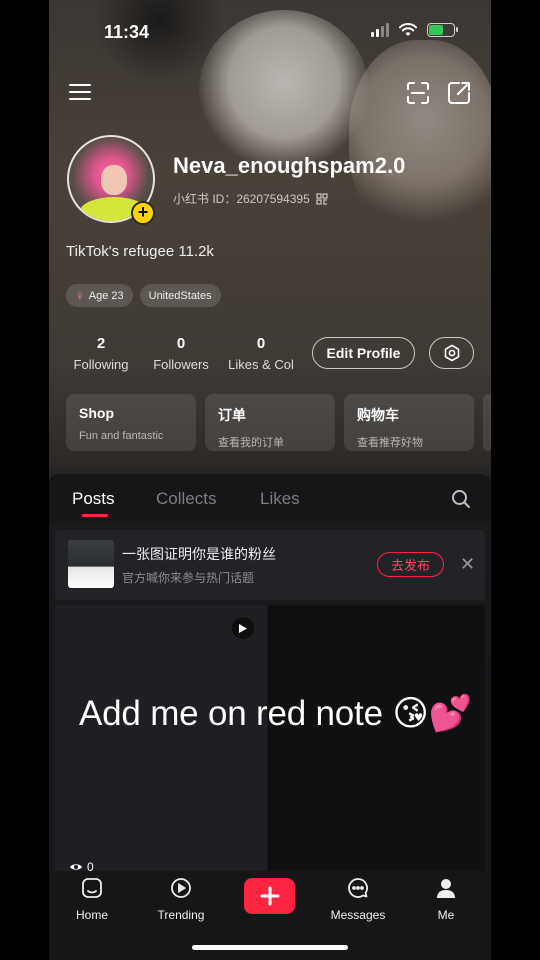  What do you see at coordinates (270, 565) in the screenshot?
I see `topic-banner: 一张图证明你是谁的粉丝 官方喊你来参与热门话题 去发布 ✕` at bounding box center [270, 565].